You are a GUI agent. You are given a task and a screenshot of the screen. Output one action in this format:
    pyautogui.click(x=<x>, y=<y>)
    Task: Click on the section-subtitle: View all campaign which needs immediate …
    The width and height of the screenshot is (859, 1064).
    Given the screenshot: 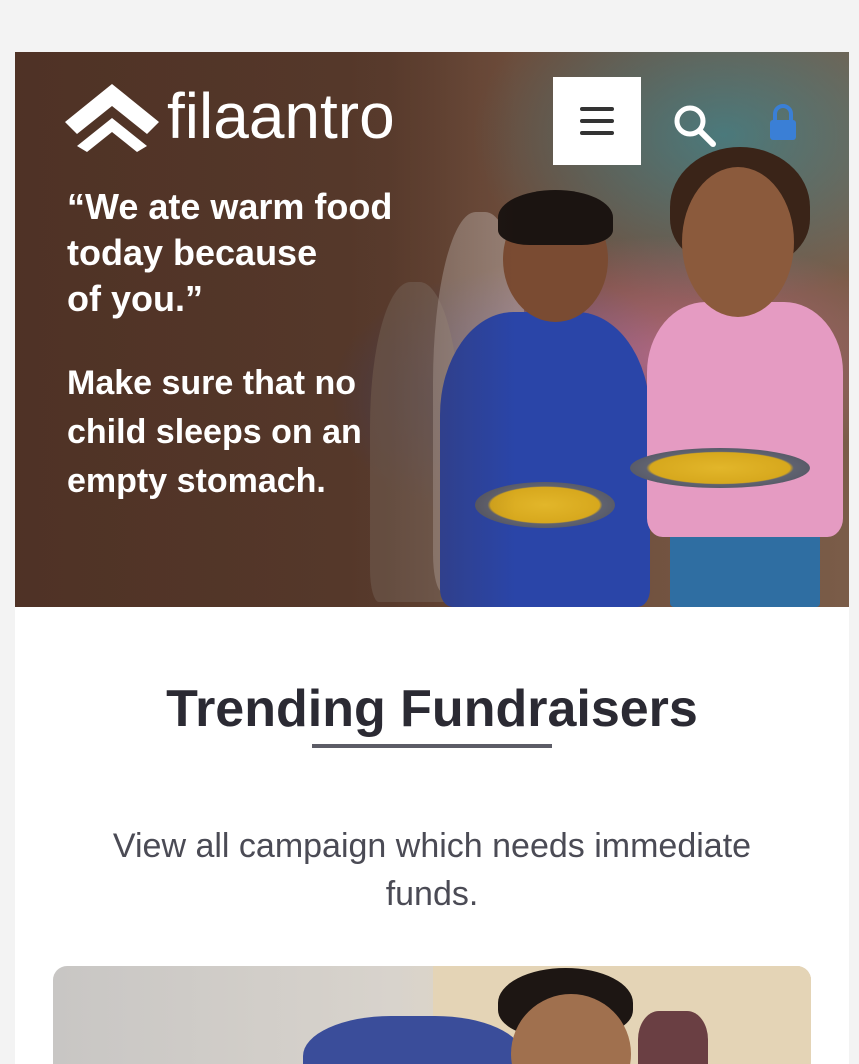 What is the action you would take?
    pyautogui.click(x=432, y=870)
    